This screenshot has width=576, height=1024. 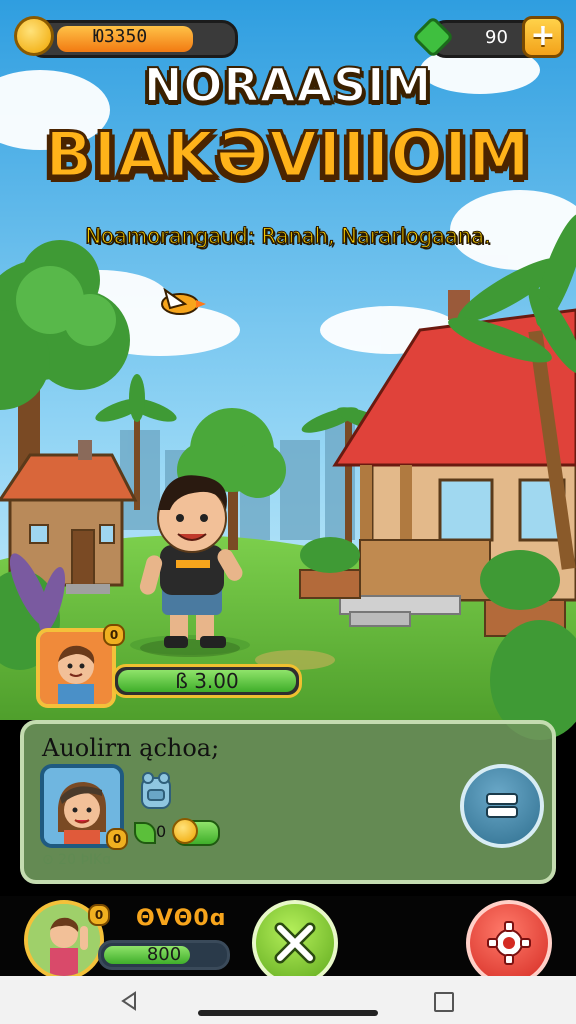 What do you see at coordinates (181, 918) in the screenshot?
I see `bottom-score-label: ΘVΘ0ɑ` at bounding box center [181, 918].